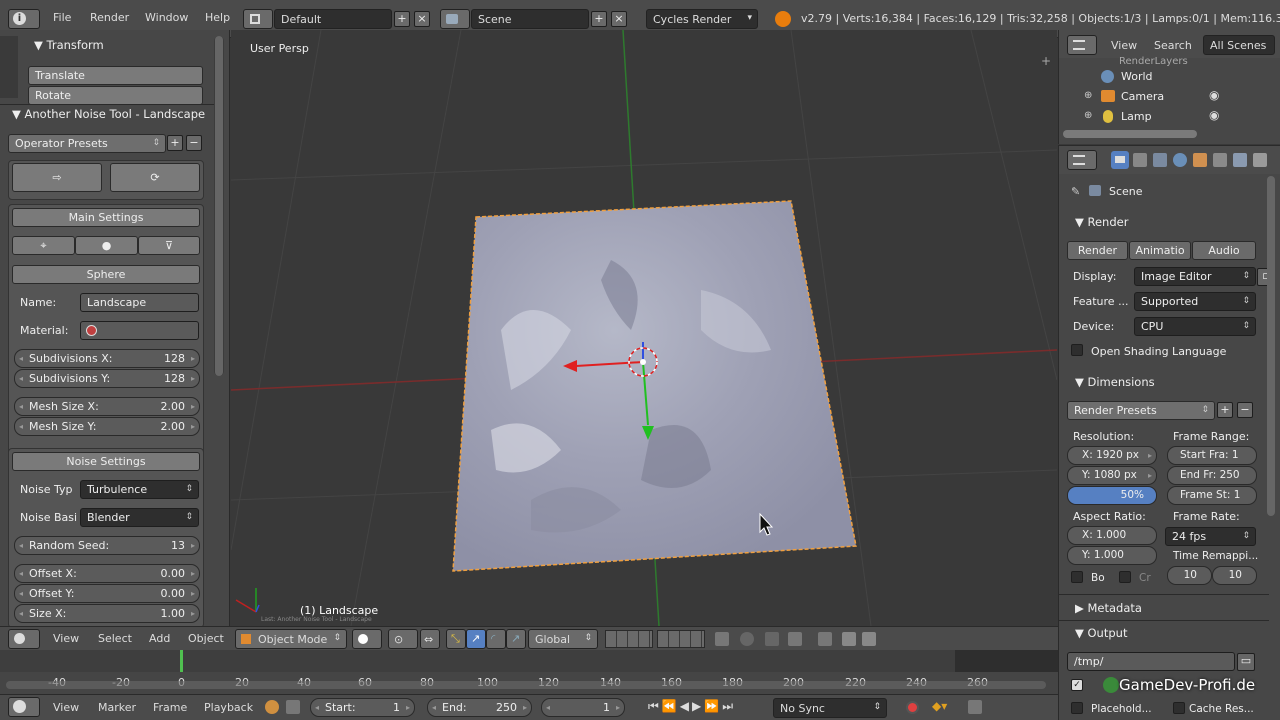 This screenshot has width=1280, height=720. Describe the element at coordinates (217, 17) in the screenshot. I see `menu-help: Help` at that location.